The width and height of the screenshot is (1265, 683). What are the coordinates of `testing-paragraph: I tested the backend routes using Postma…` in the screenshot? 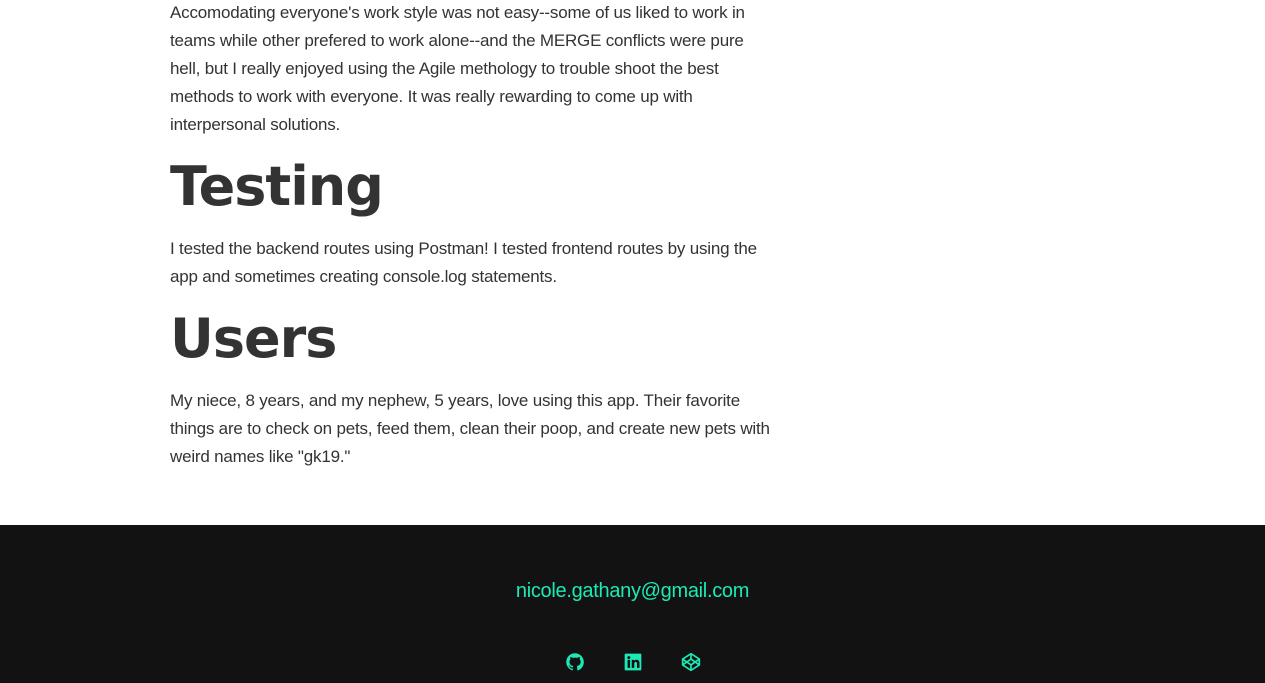 It's located at (463, 262).